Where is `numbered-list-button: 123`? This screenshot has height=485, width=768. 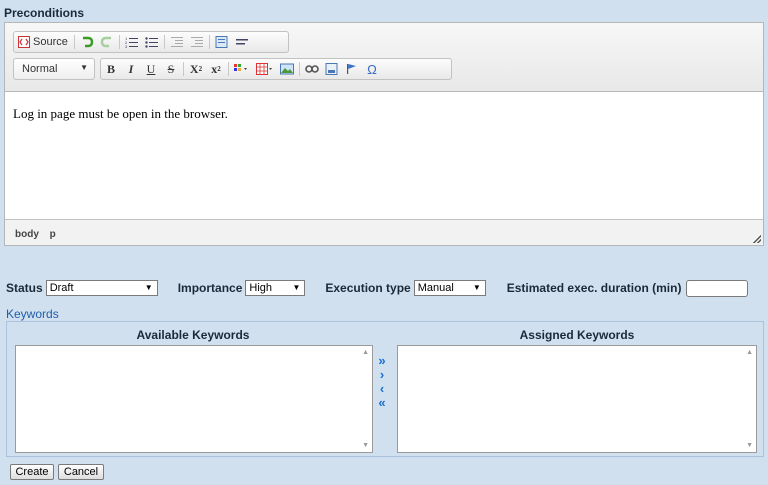
numbered-list-button: 123 is located at coordinates (132, 42).